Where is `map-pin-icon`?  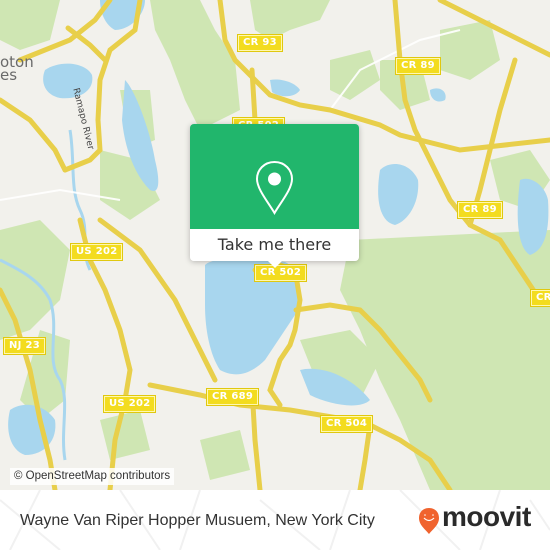 map-pin-icon is located at coordinates (274, 187).